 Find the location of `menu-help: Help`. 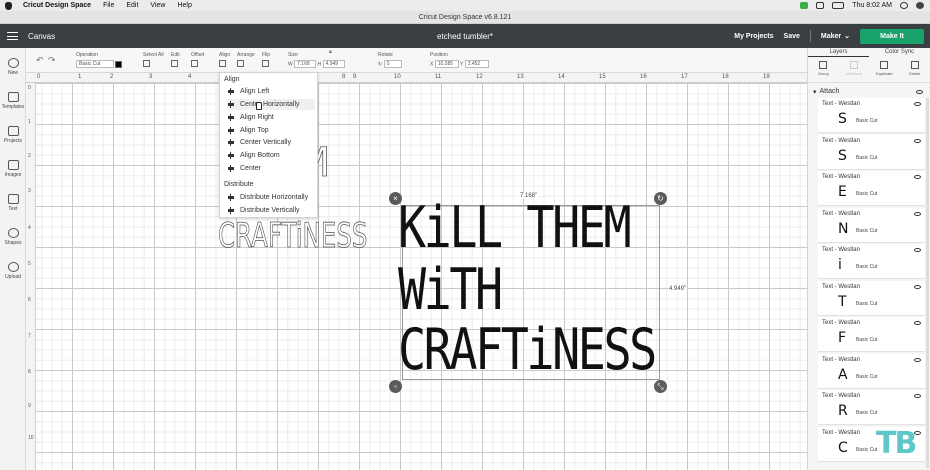

menu-help: Help is located at coordinates (184, 5).